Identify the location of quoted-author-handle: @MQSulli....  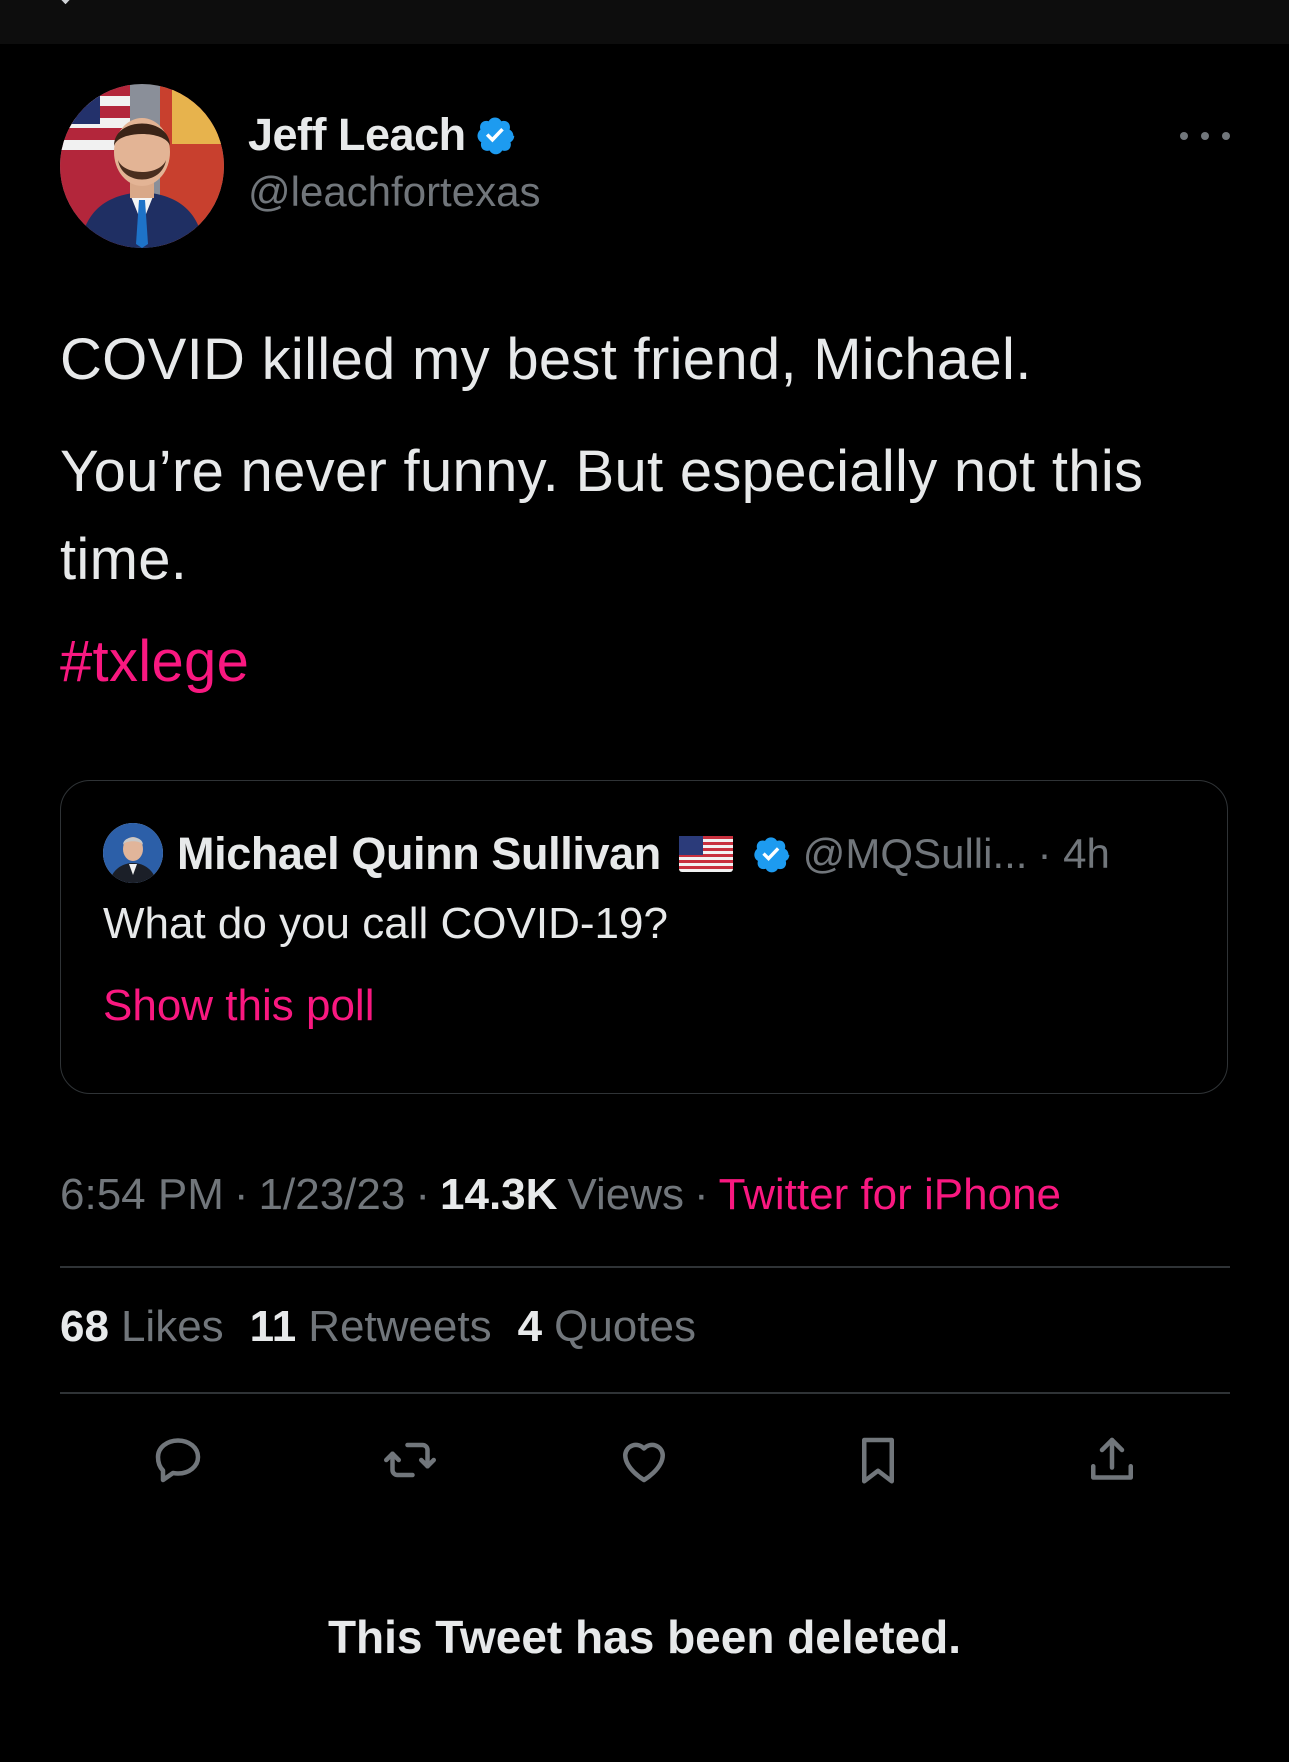
(915, 854).